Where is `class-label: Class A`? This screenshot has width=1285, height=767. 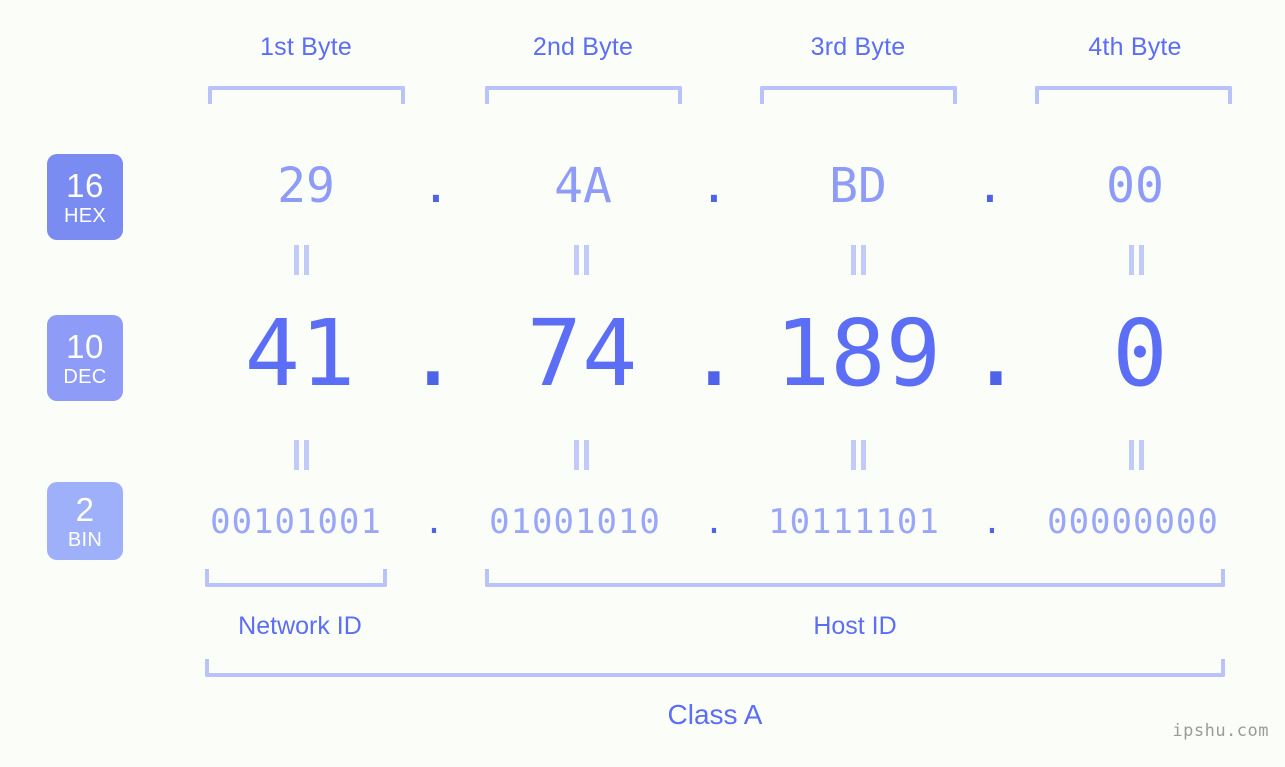 class-label: Class A is located at coordinates (715, 714).